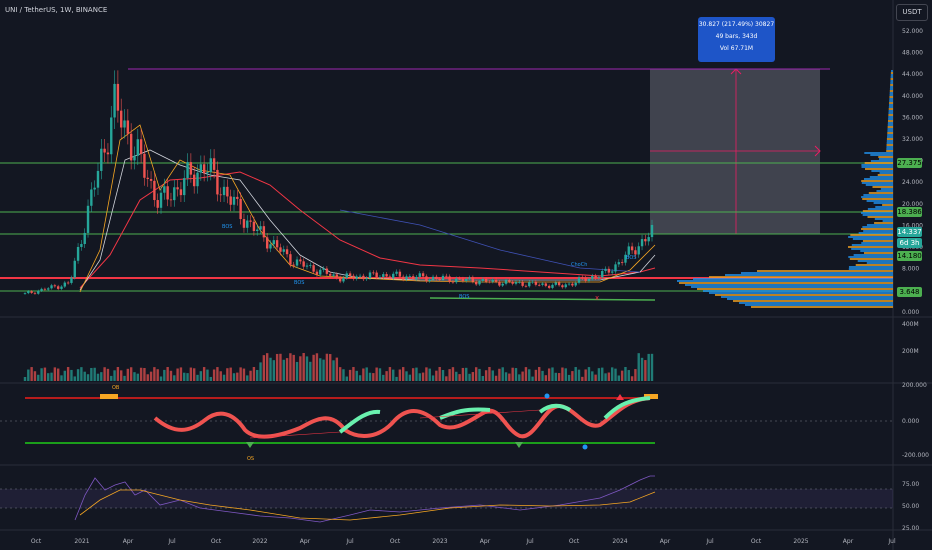  I want to click on bos-label-3: BOS, so click(464, 297).